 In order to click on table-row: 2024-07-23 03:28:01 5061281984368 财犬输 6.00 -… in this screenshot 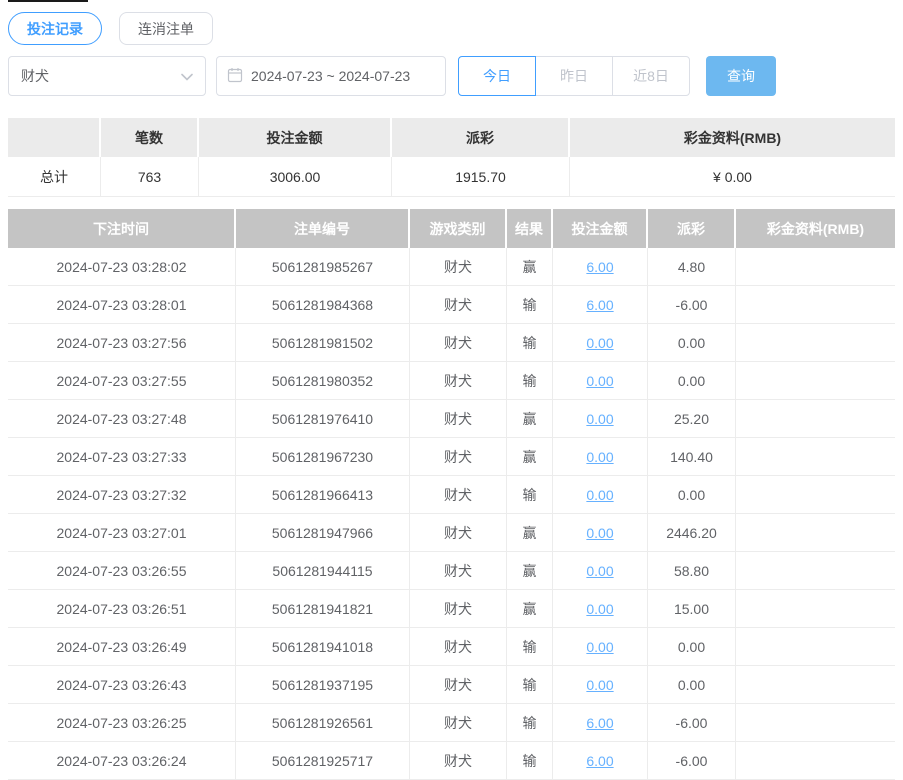, I will do `click(451, 305)`.